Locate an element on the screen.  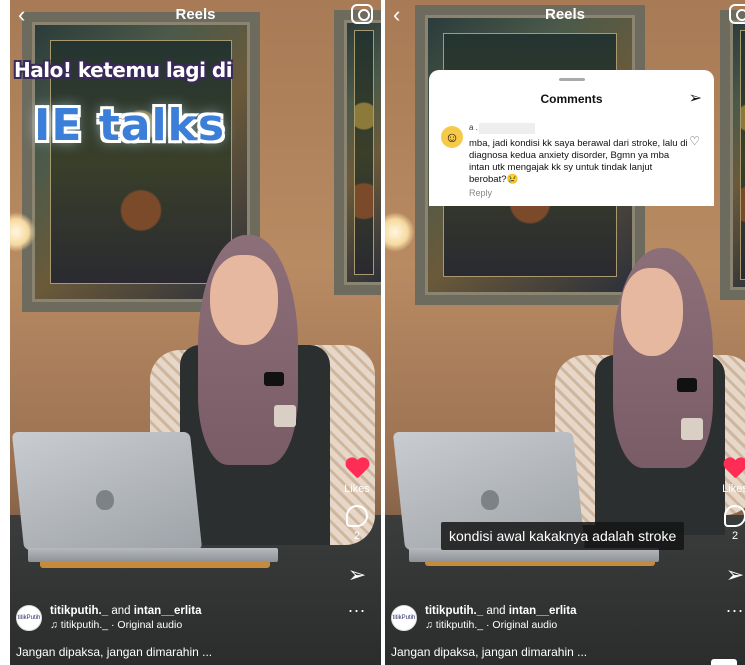
comment-like-icon: ♡ is located at coordinates (694, 141).